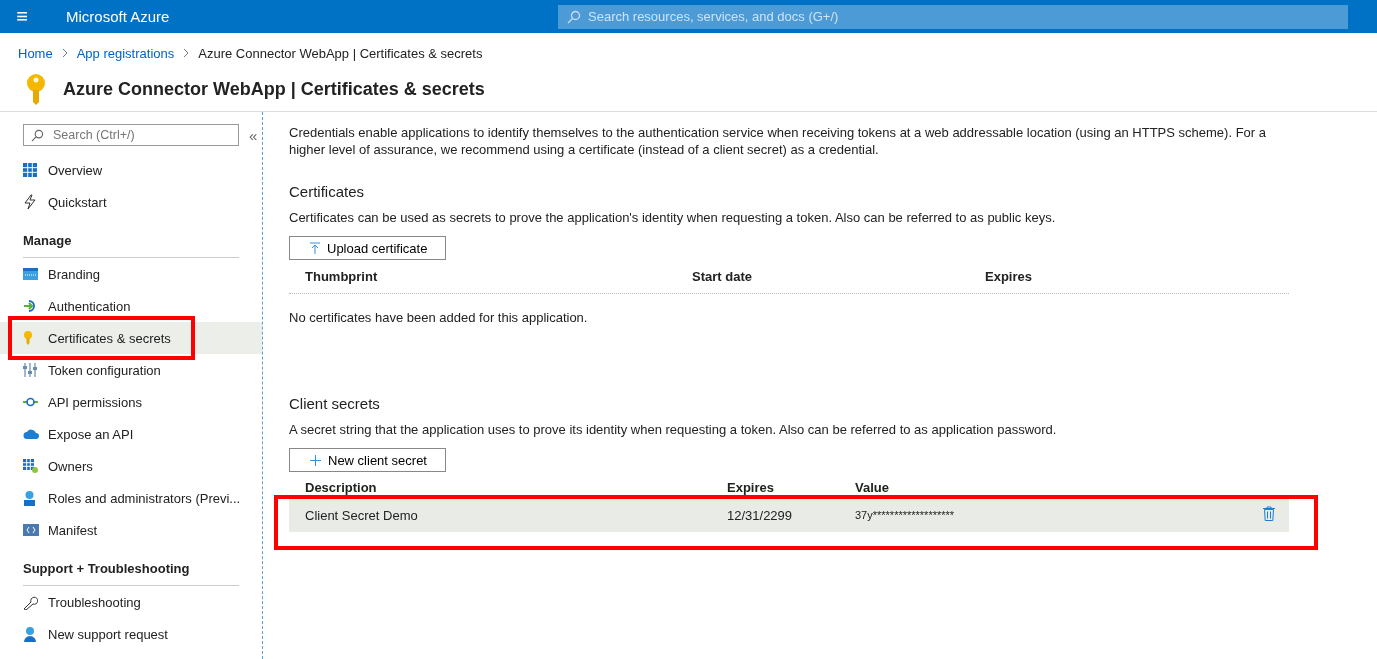 The height and width of the screenshot is (659, 1377). What do you see at coordinates (131, 306) in the screenshot?
I see `sidebar-item: Authentication` at bounding box center [131, 306].